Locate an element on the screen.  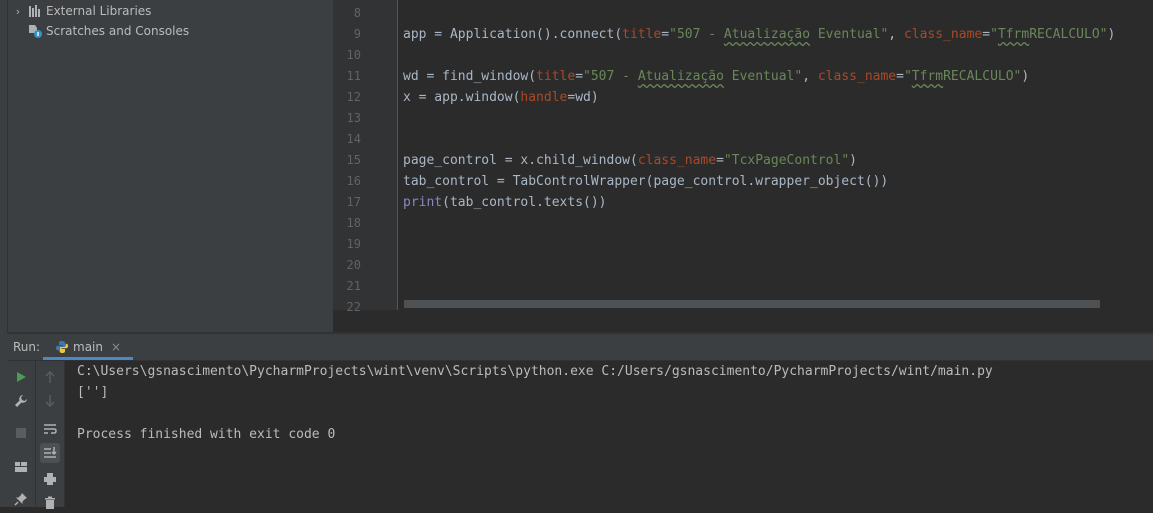
stop-icon is located at coordinates (21, 433).